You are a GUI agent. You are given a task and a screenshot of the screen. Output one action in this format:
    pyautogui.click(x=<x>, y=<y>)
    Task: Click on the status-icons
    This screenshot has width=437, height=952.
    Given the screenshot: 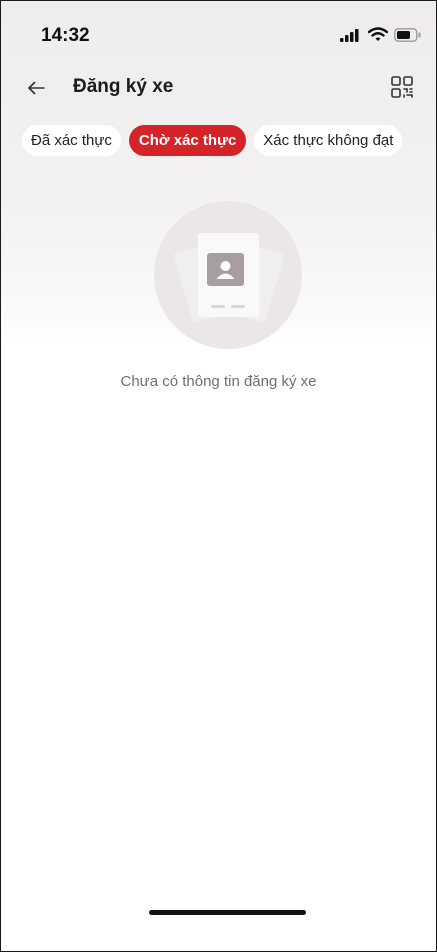 What is the action you would take?
    pyautogui.click(x=381, y=34)
    